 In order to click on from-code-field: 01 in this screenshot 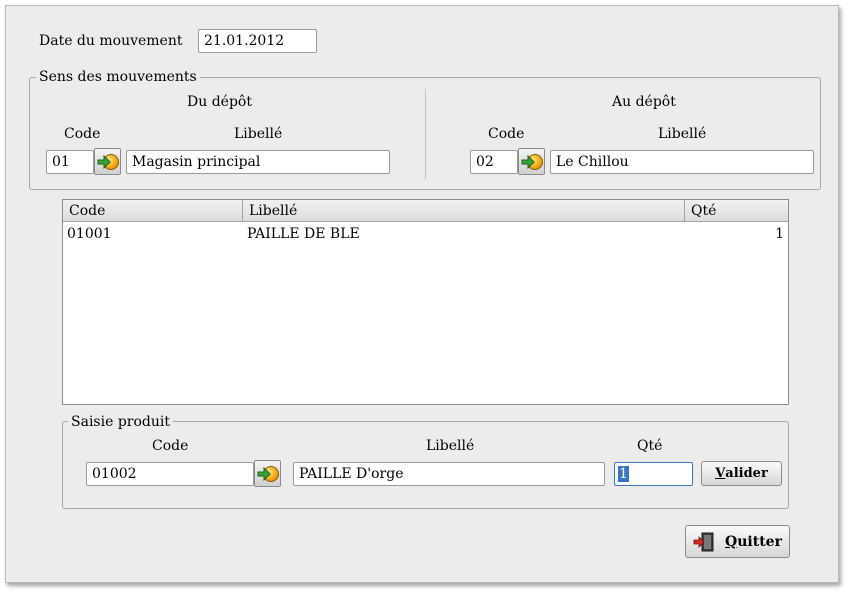, I will do `click(70, 162)`.